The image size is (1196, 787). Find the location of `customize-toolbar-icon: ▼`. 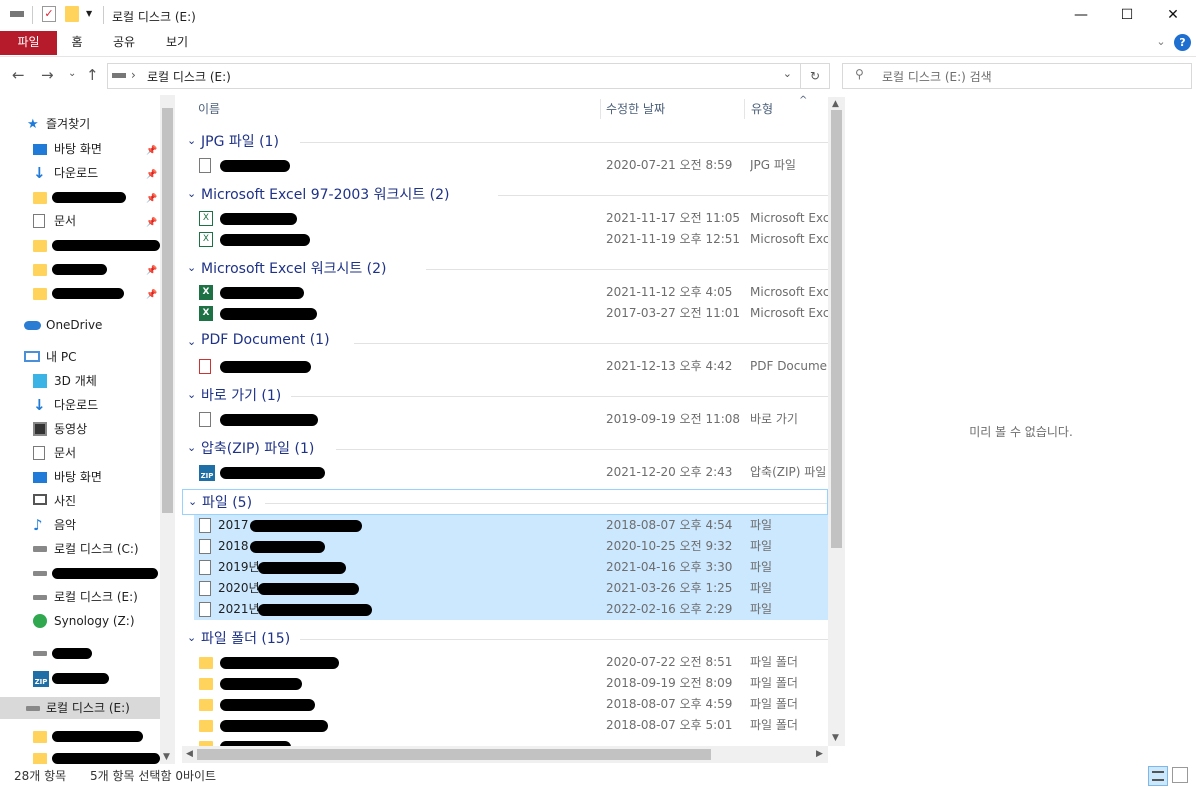

customize-toolbar-icon: ▼ is located at coordinates (89, 18).